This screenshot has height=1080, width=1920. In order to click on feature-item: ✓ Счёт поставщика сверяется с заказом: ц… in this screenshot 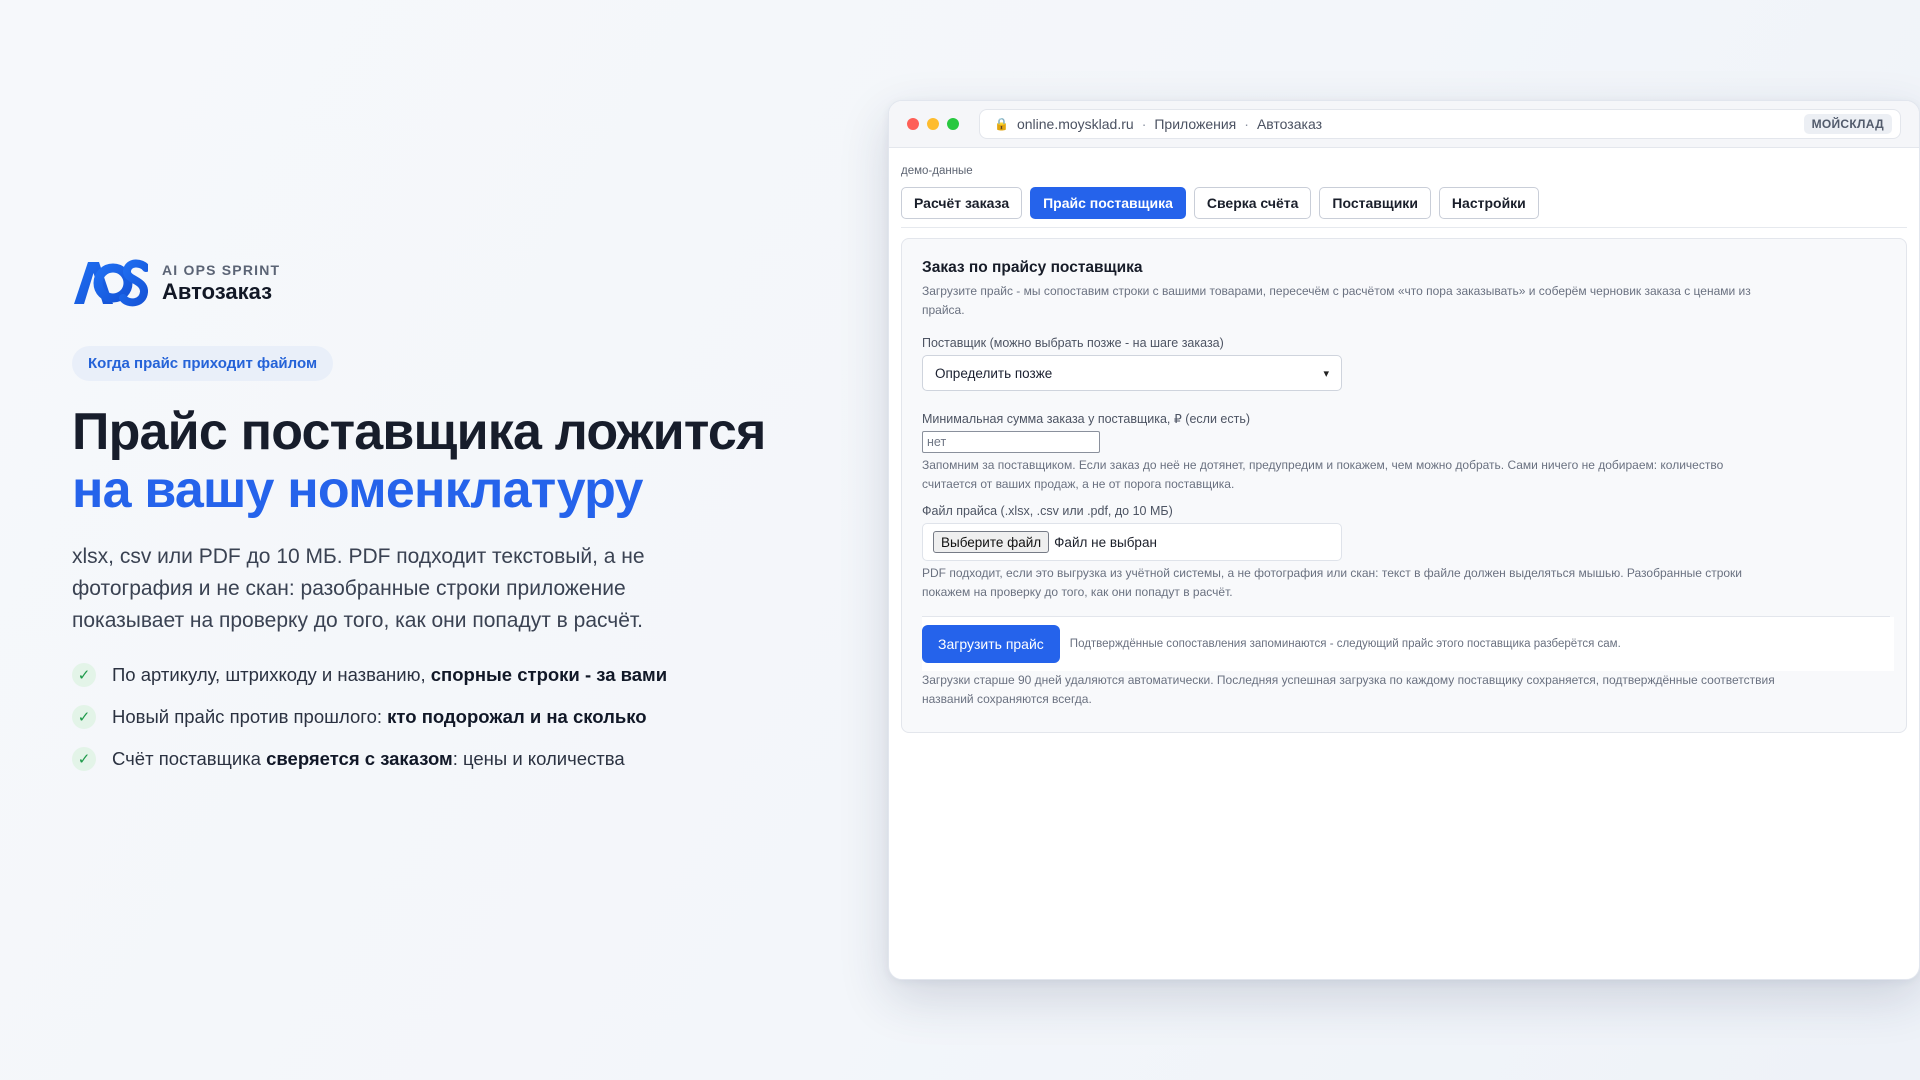, I will do `click(432, 759)`.